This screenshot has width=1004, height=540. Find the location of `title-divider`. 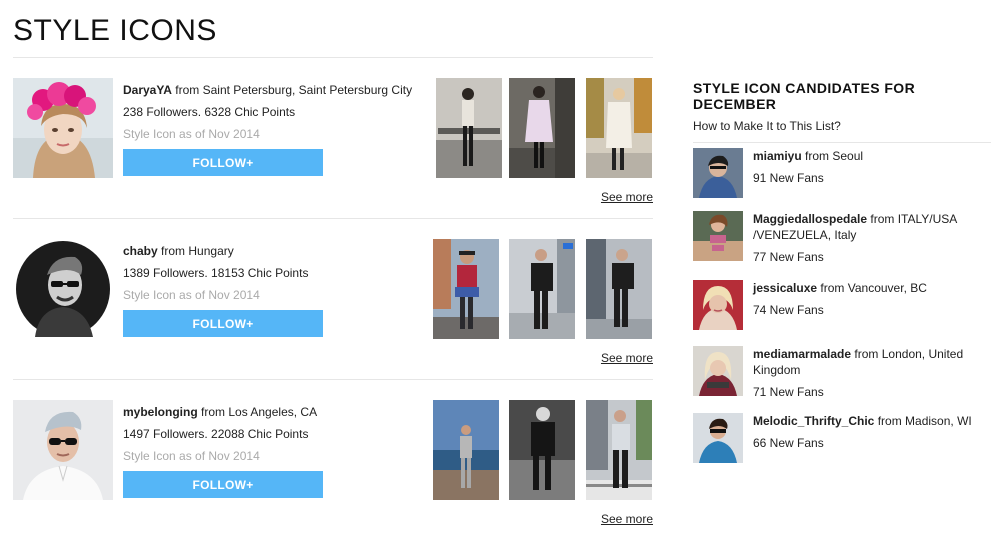

title-divider is located at coordinates (333, 57).